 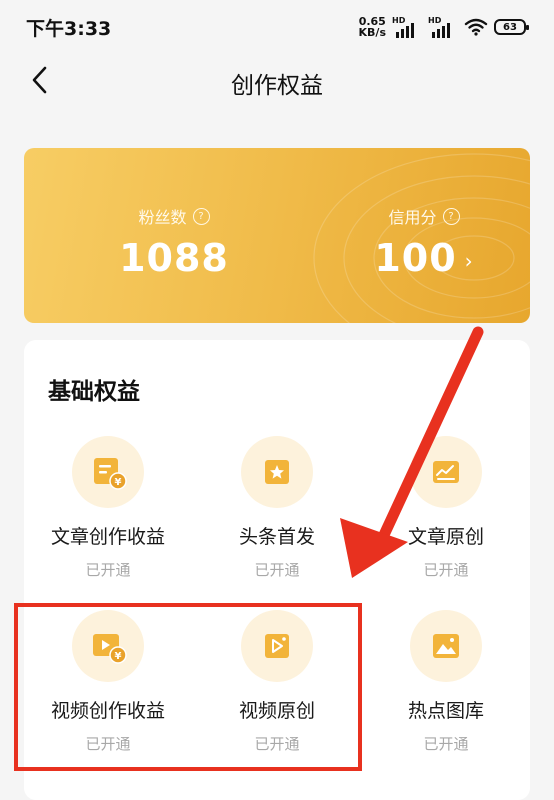 What do you see at coordinates (412, 452) in the screenshot?
I see `annotation-arrow-icon` at bounding box center [412, 452].